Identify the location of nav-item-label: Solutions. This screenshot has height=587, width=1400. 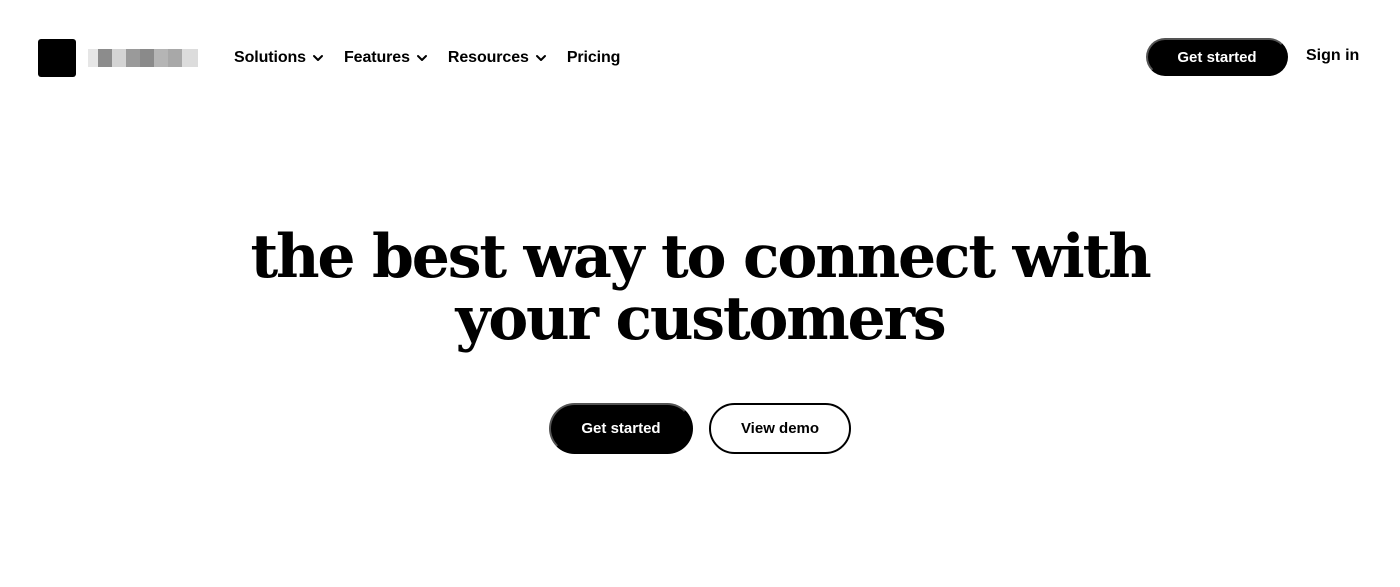
(270, 57).